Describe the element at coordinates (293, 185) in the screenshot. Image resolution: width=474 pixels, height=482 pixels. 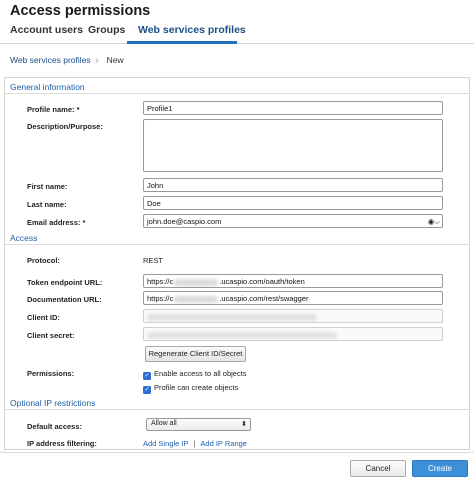
I see `first-name-input: John` at that location.